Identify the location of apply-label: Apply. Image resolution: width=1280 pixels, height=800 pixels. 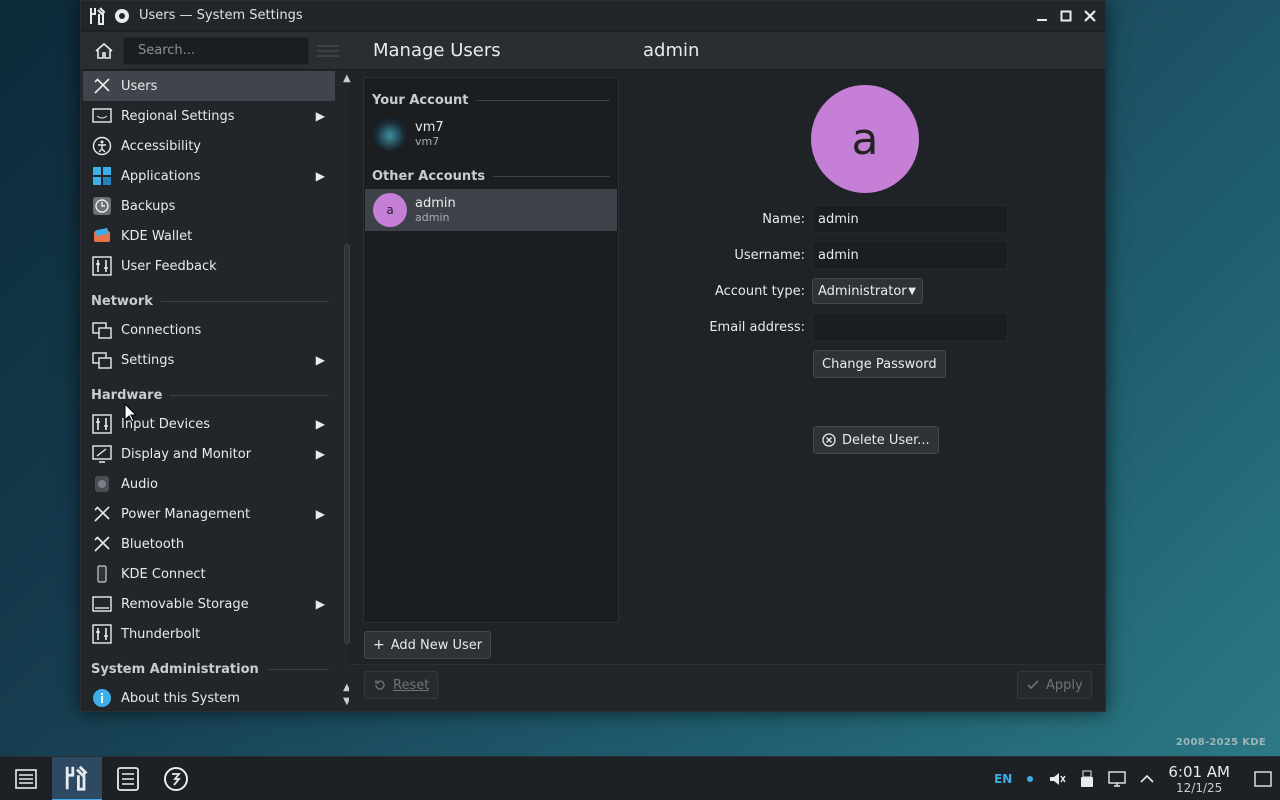
(1064, 685).